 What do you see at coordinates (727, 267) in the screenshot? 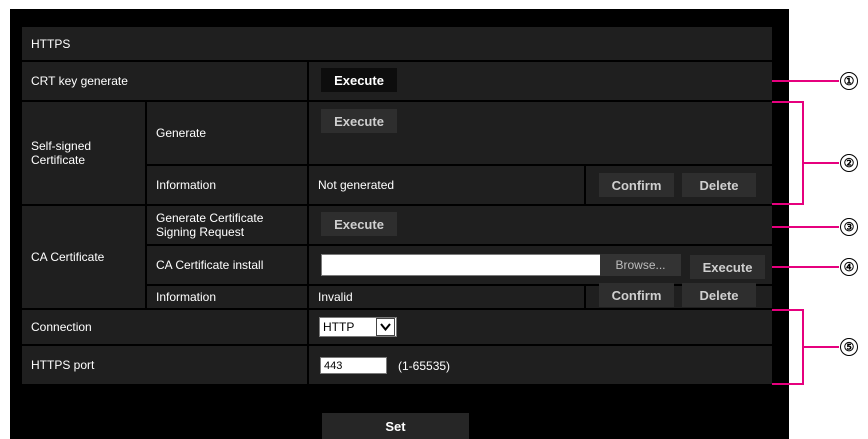
I see `ca-install-execute-button: Execute` at bounding box center [727, 267].